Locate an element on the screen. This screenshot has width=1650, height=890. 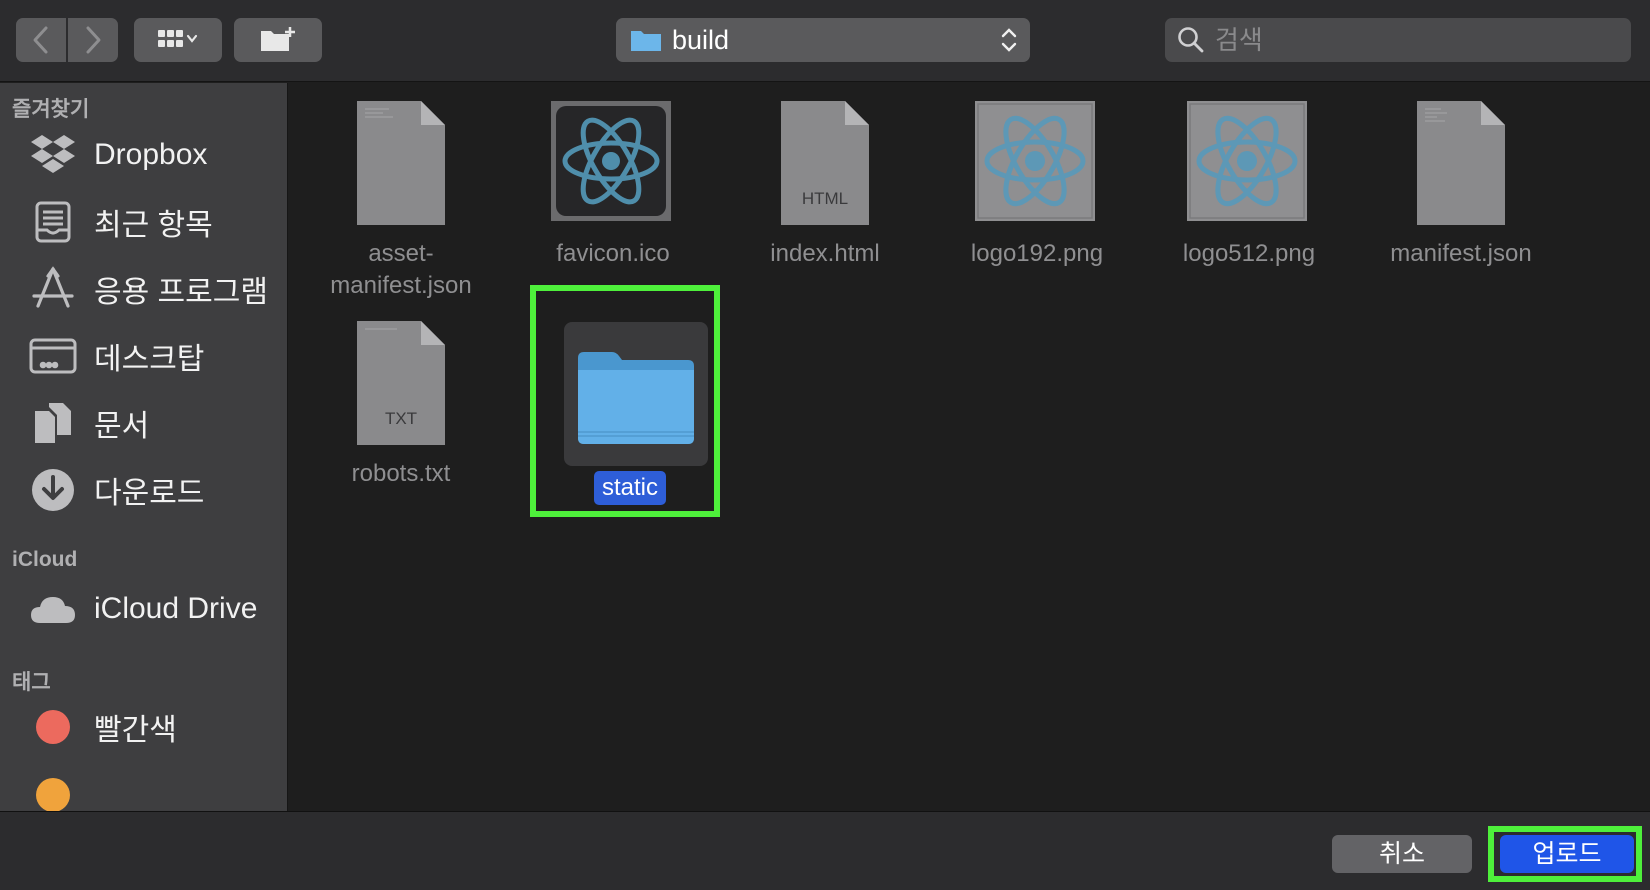
sidebar-item-dropbox: Dropbox is located at coordinates (143, 155).